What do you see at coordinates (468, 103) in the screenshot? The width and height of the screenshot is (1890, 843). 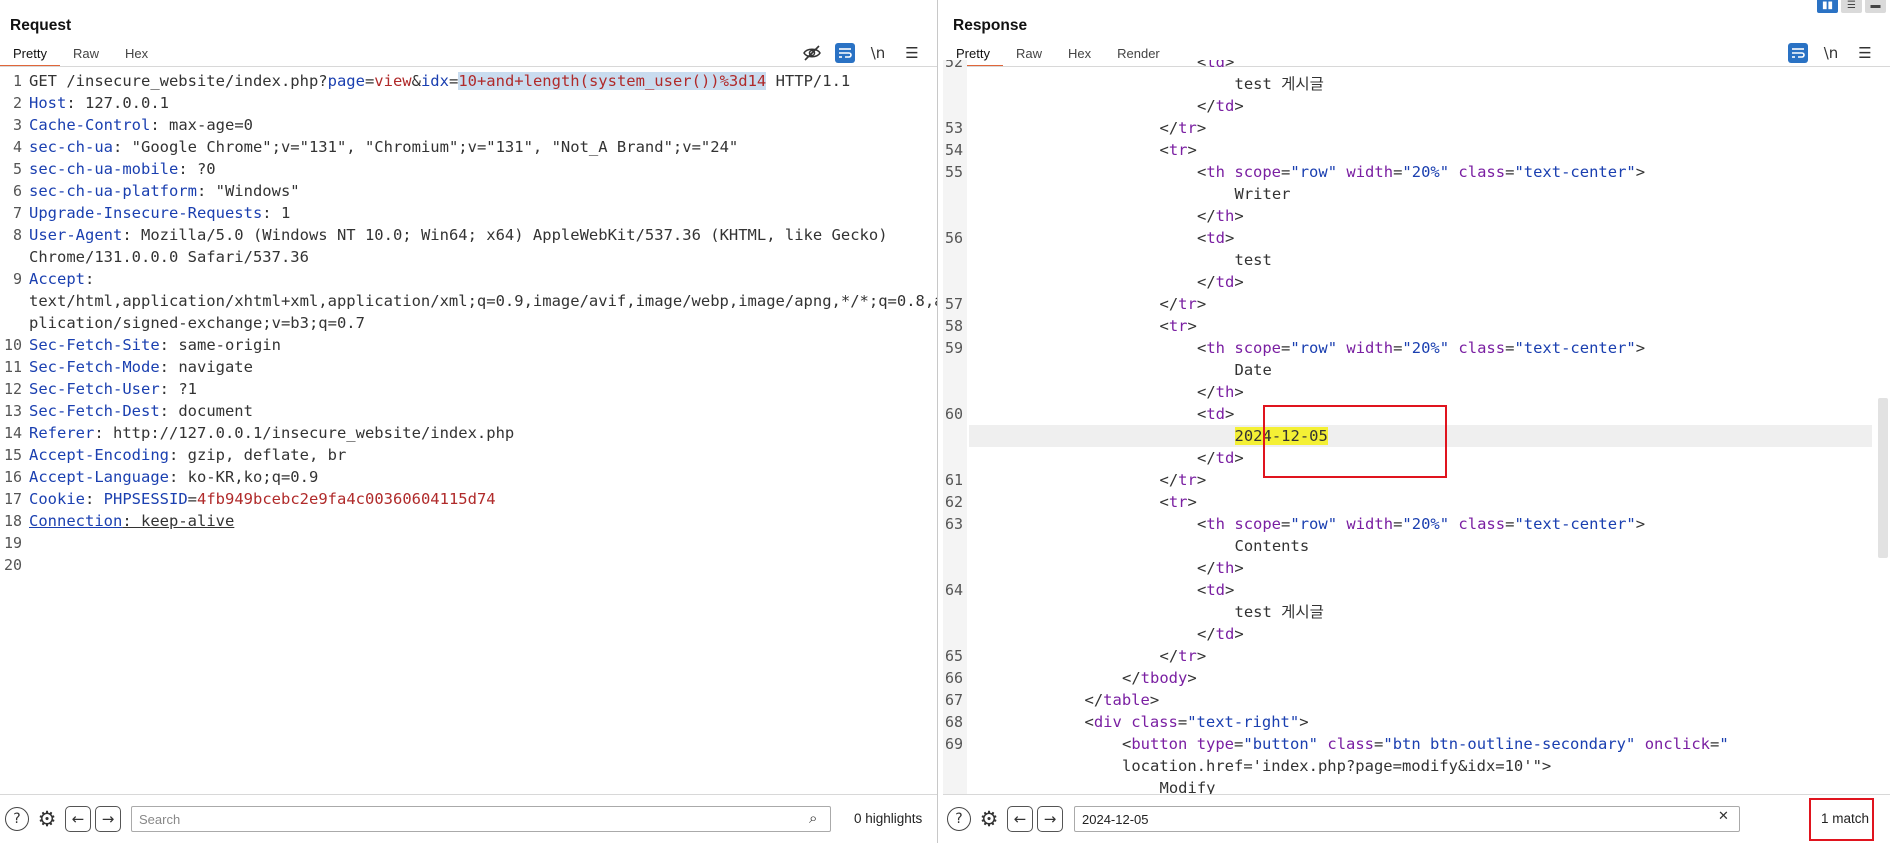 I see `code-line: 2 Host: 127.0.0.1` at bounding box center [468, 103].